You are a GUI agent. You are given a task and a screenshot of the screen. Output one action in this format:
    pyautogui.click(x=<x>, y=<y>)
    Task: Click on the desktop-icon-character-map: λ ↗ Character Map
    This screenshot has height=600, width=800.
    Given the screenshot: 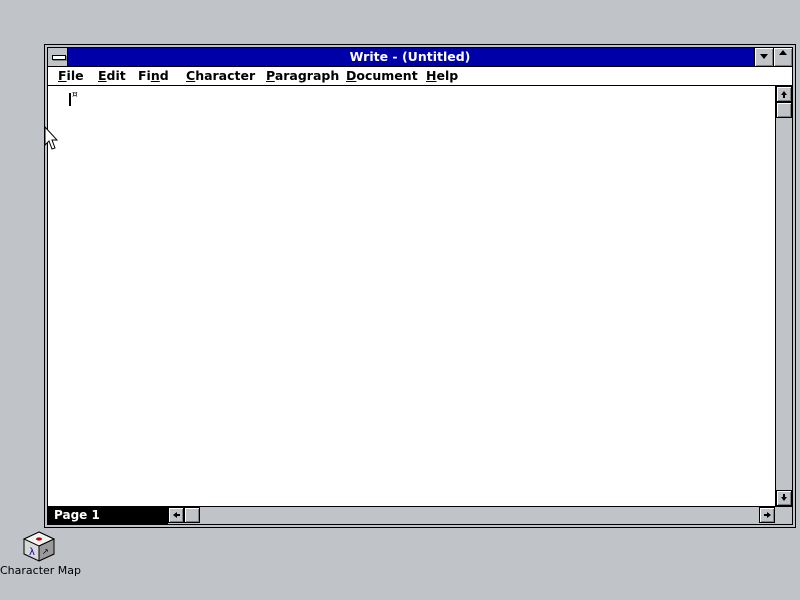 What is the action you would take?
    pyautogui.click(x=41, y=555)
    